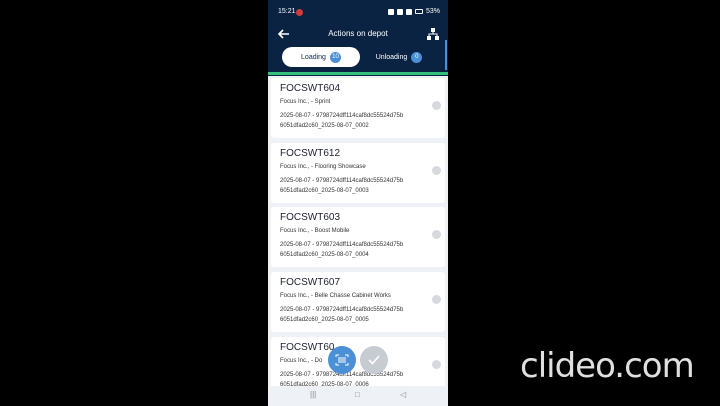 The width and height of the screenshot is (720, 406). What do you see at coordinates (310, 282) in the screenshot?
I see `item-title: FOCSWT607` at bounding box center [310, 282].